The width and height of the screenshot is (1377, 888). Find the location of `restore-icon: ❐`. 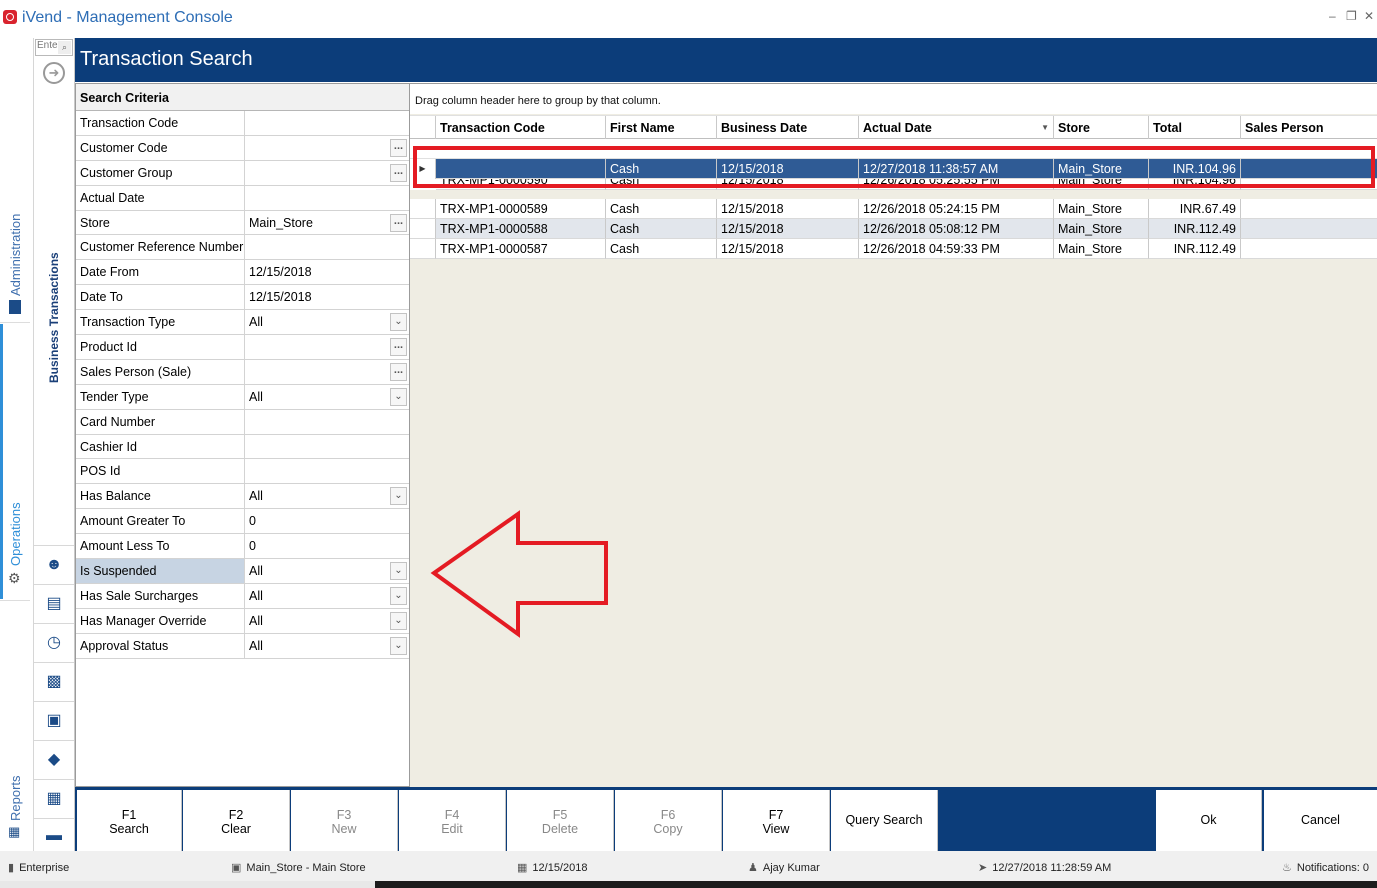

restore-icon: ❐ is located at coordinates (1351, 16).